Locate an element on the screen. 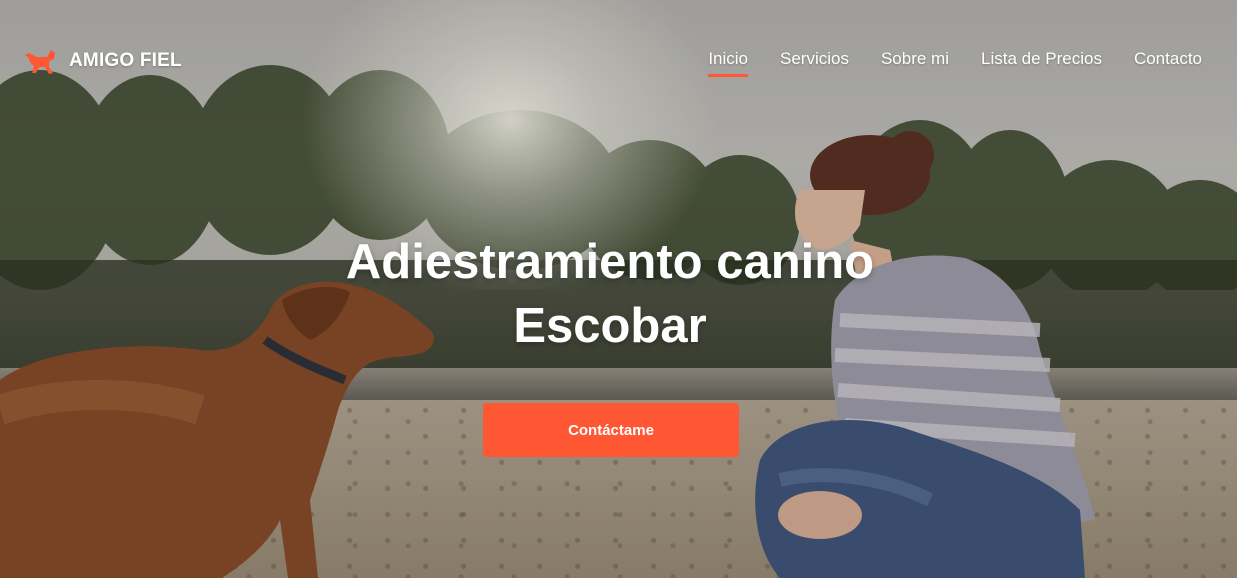 Image resolution: width=1237 pixels, height=578 pixels. nav-item-servicios: Servicios is located at coordinates (814, 62).